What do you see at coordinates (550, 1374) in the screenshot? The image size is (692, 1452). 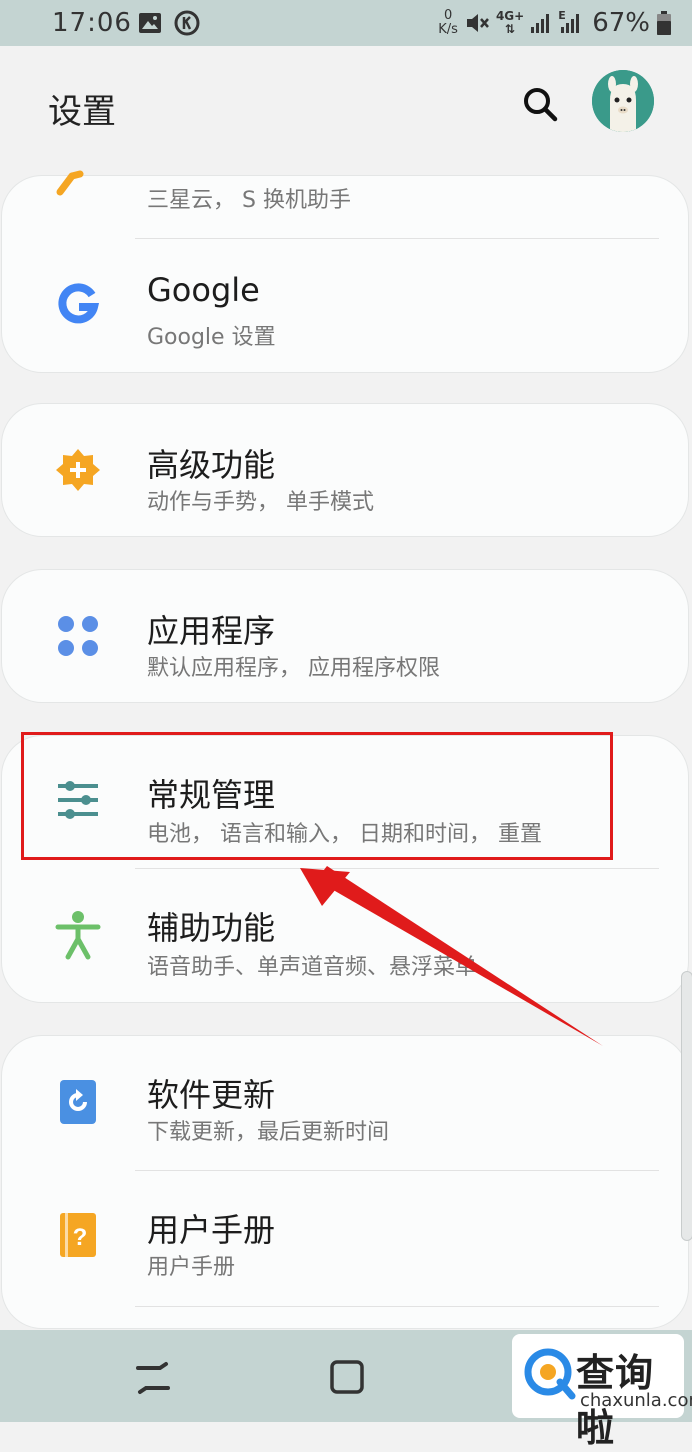 I see `watermark-logo-icon` at bounding box center [550, 1374].